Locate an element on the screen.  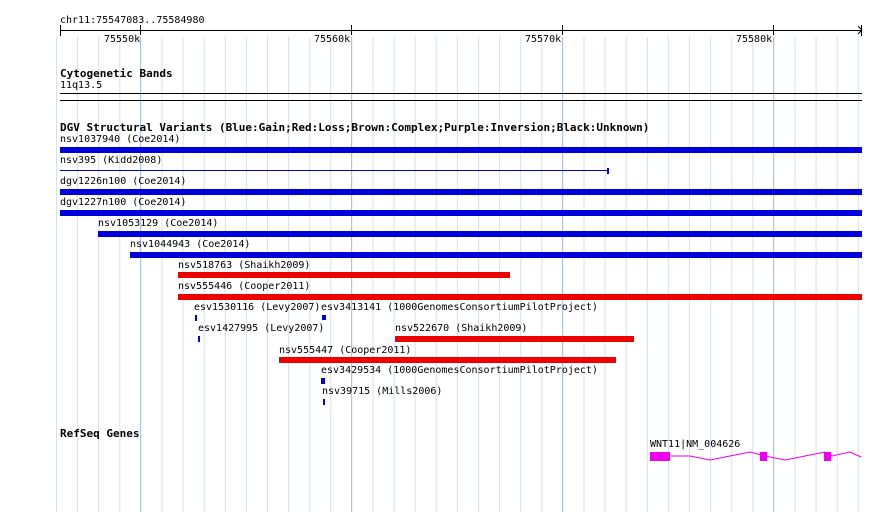
ruler-tick-label: 75560k is located at coordinates (332, 39).